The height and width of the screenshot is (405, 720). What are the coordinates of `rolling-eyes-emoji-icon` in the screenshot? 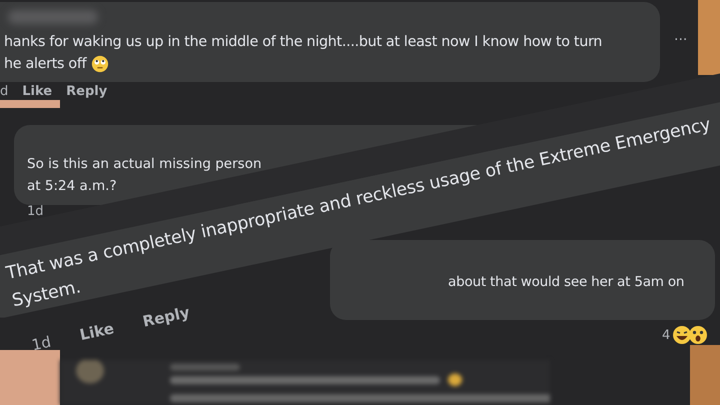 It's located at (100, 64).